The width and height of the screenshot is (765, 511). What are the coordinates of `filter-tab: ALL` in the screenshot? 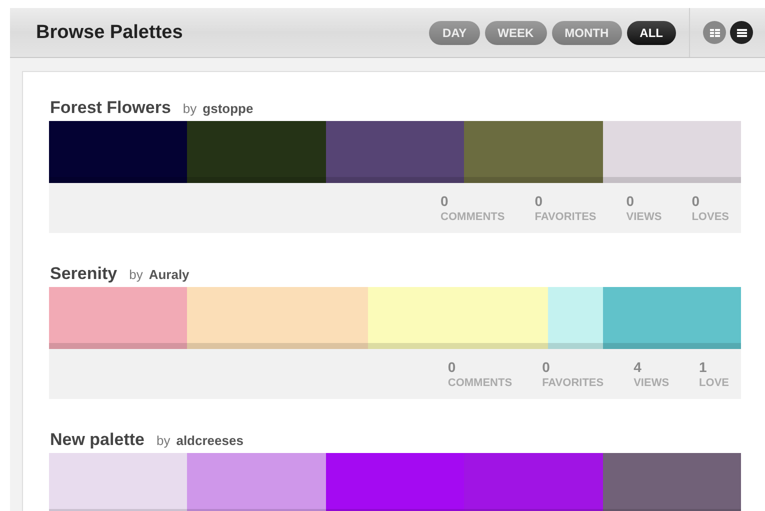 It's located at (651, 32).